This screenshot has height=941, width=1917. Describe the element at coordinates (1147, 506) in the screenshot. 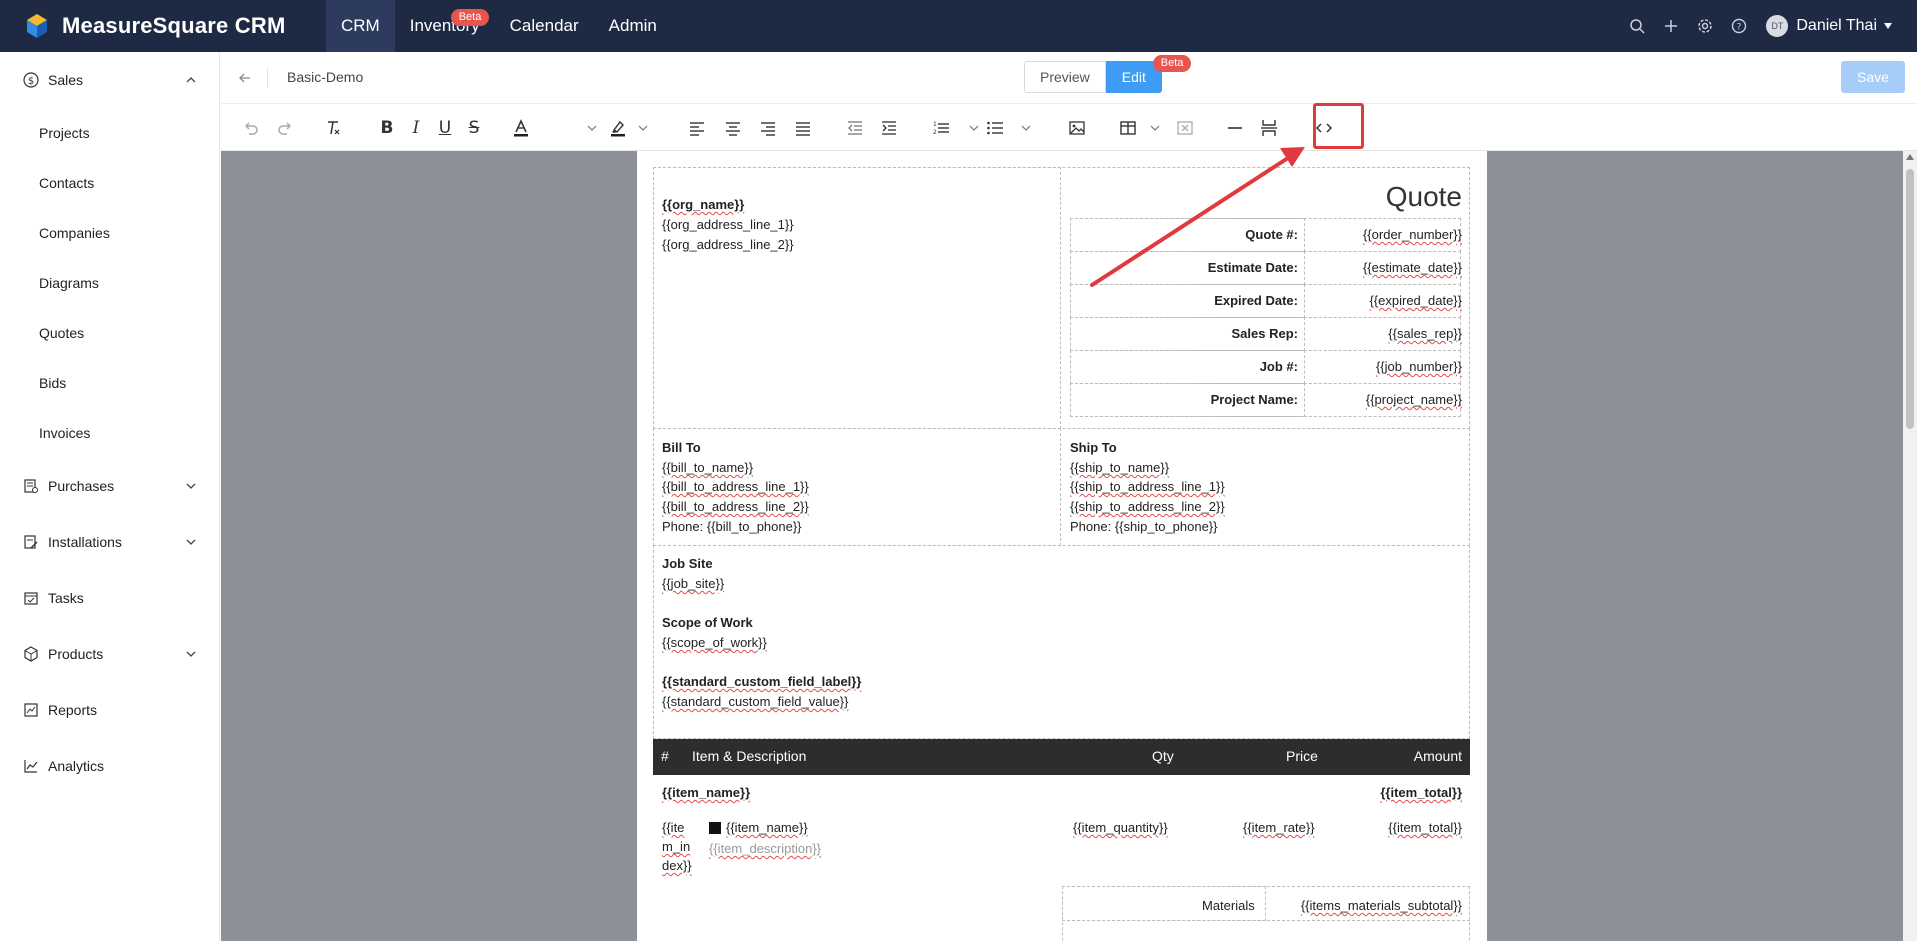

I see `ship-to-address-line-2: {{ship_to_address_line_2}}` at that location.